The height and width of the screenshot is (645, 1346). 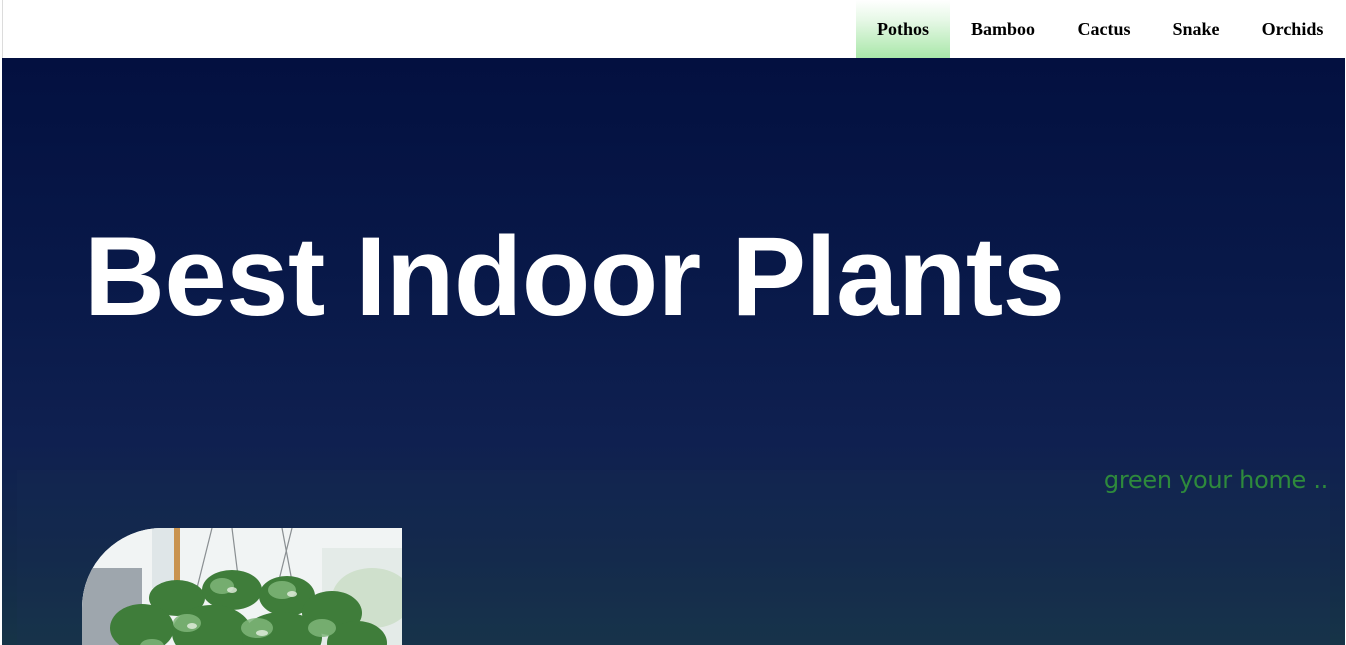 I want to click on hero-title: Best Indoor Plants, so click(x=574, y=276).